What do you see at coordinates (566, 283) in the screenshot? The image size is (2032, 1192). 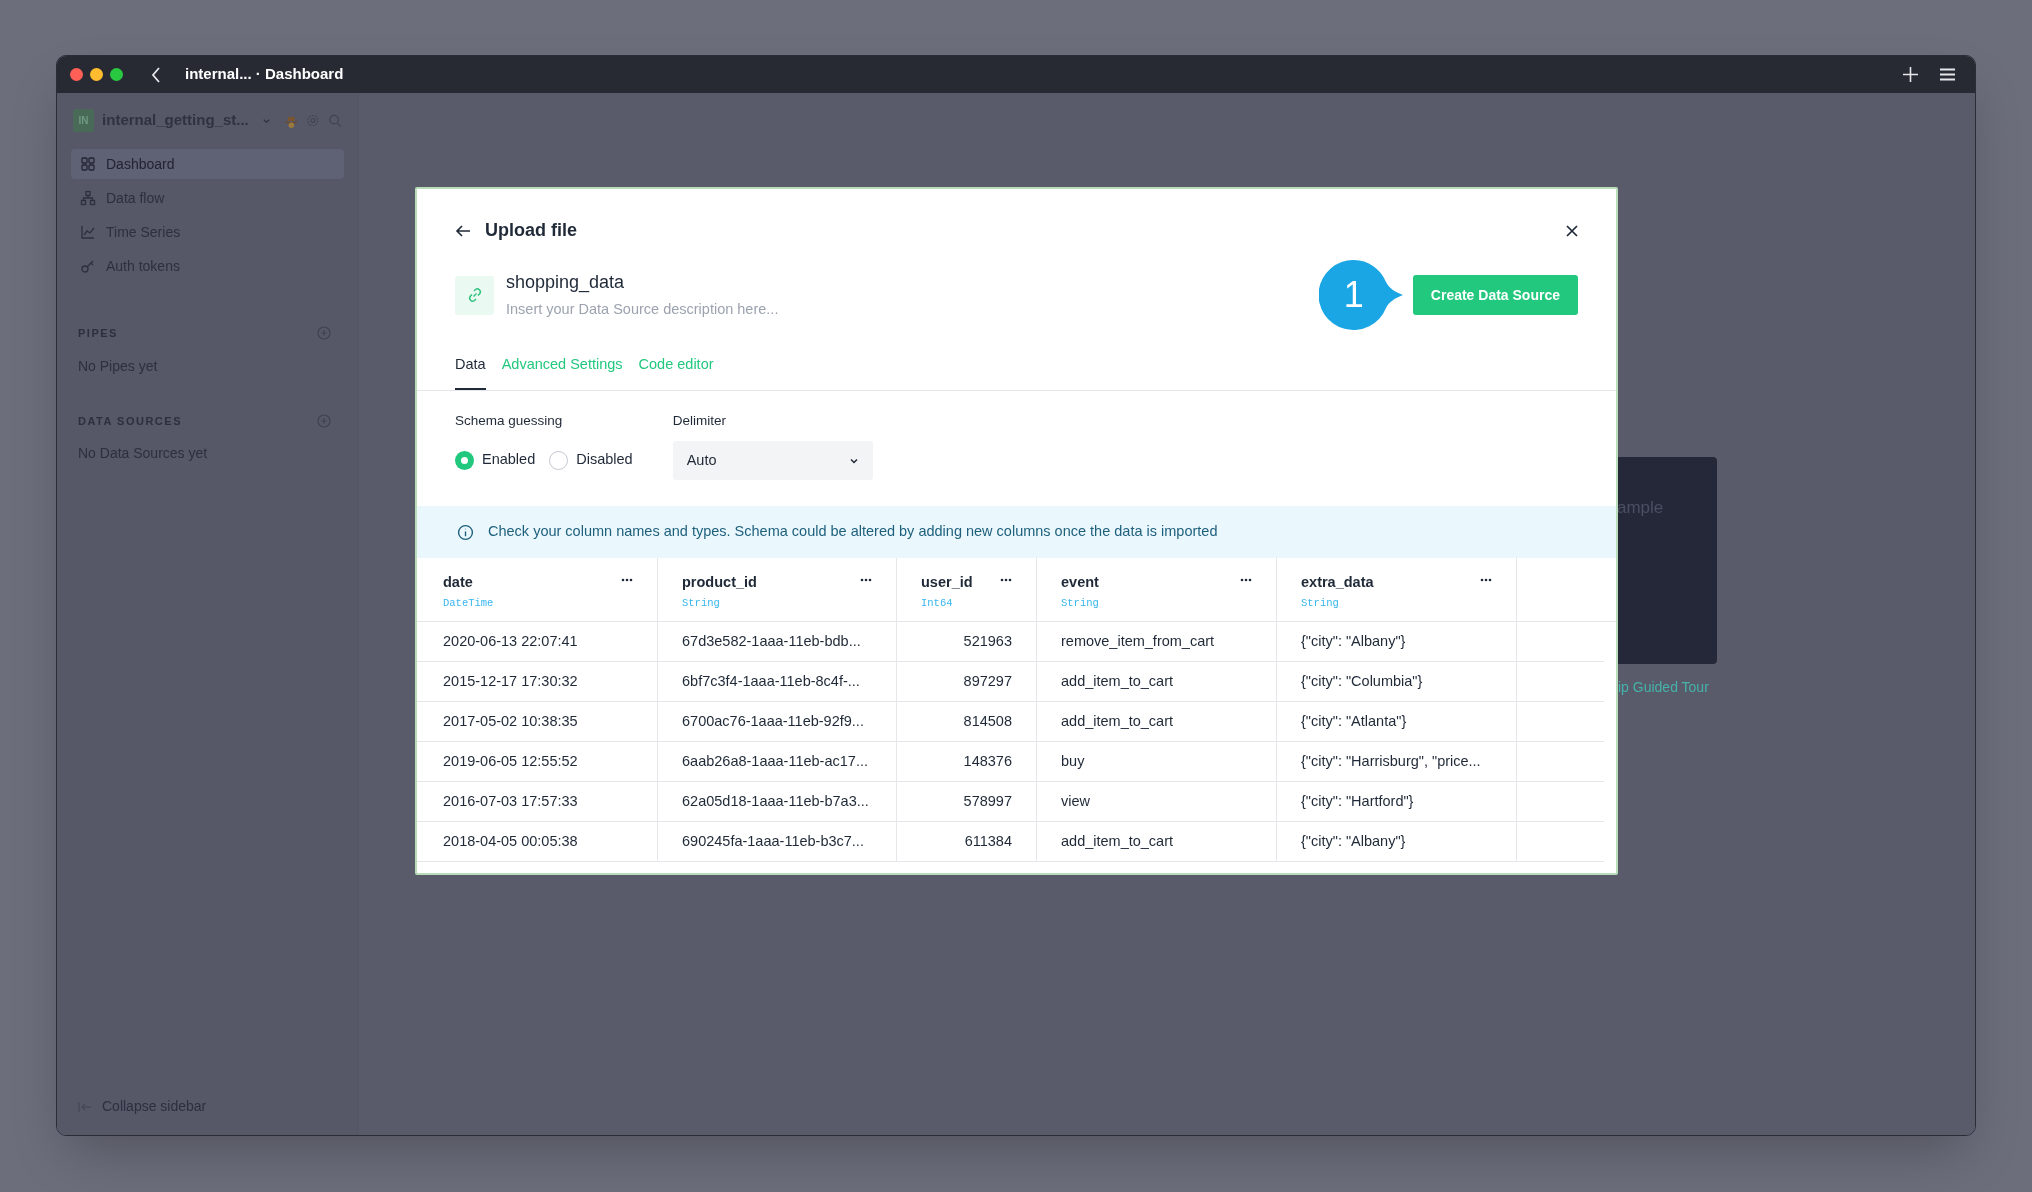 I see `data-source-name: shopping_data` at bounding box center [566, 283].